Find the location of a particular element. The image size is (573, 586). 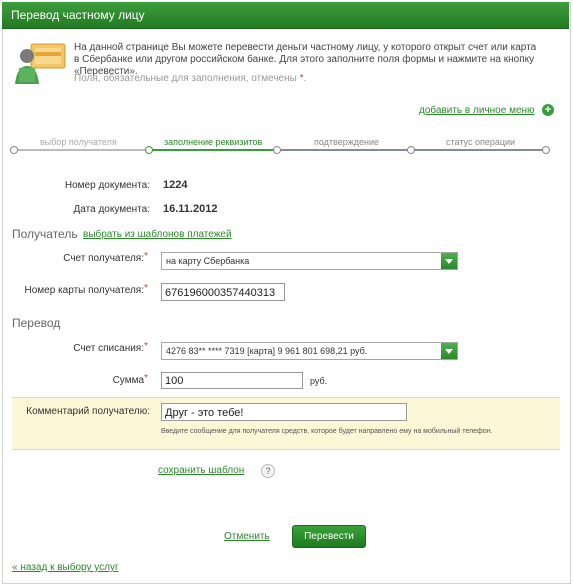

comment-label: Комментарий получателю: is located at coordinates (88, 411).